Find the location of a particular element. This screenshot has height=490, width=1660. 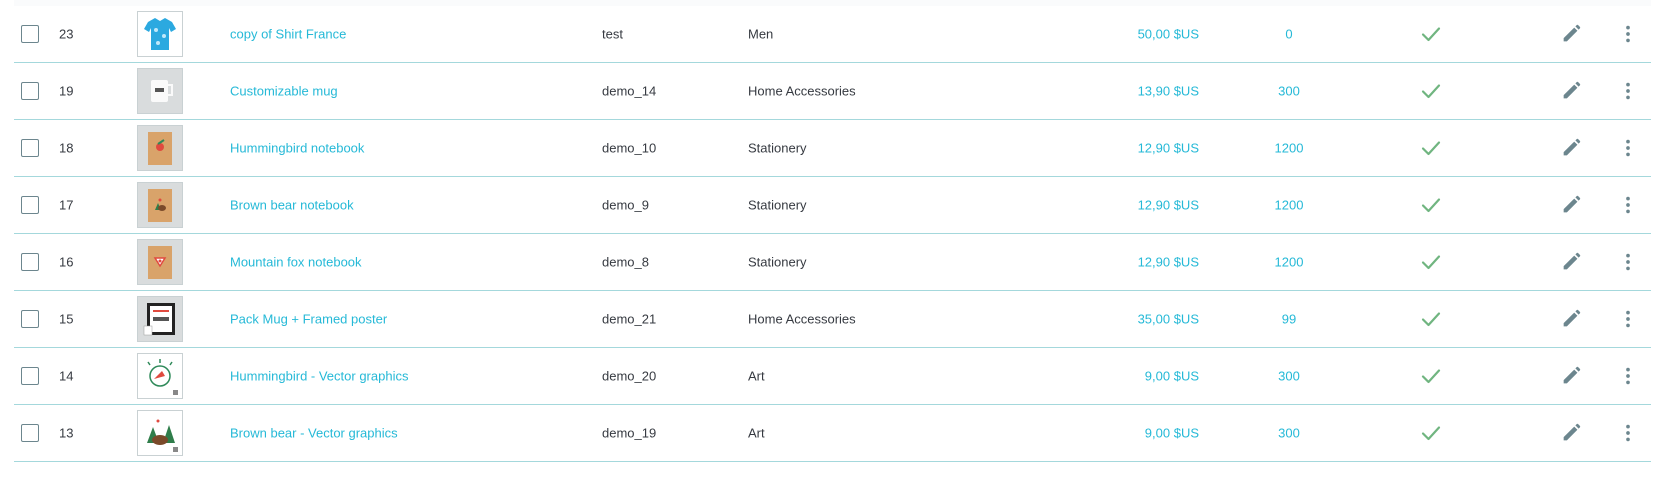

product-name-link: Customizable mug is located at coordinates (284, 91).